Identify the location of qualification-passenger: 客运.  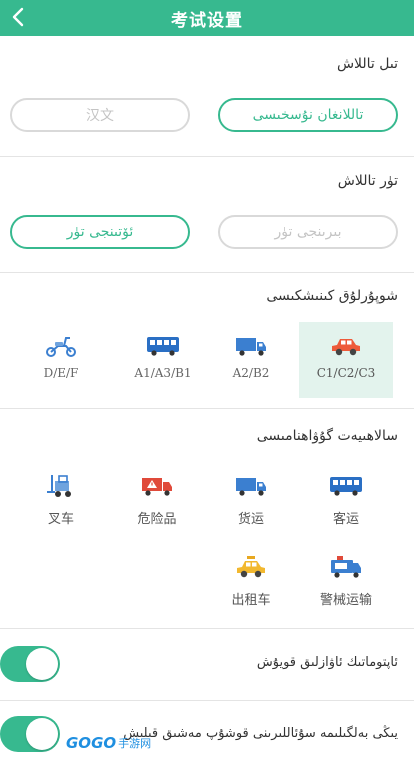
(346, 500).